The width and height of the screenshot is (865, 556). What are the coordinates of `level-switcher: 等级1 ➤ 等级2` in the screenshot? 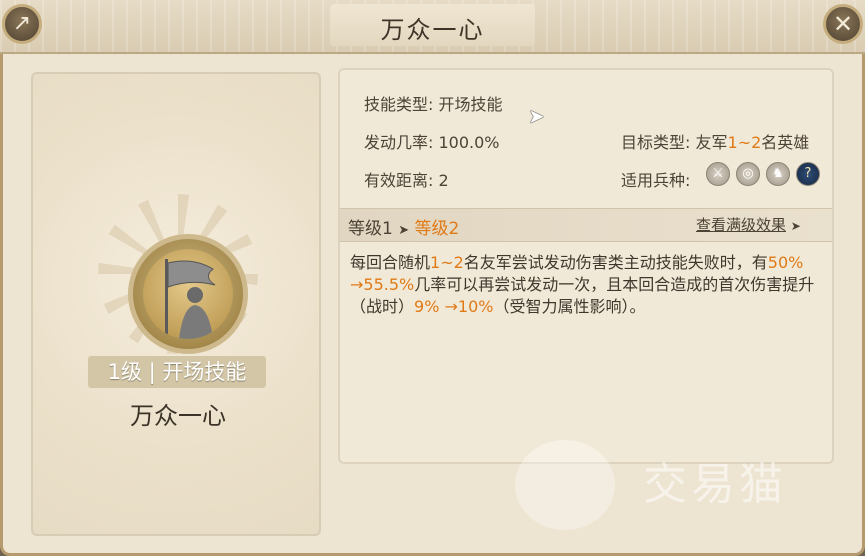 It's located at (403, 226).